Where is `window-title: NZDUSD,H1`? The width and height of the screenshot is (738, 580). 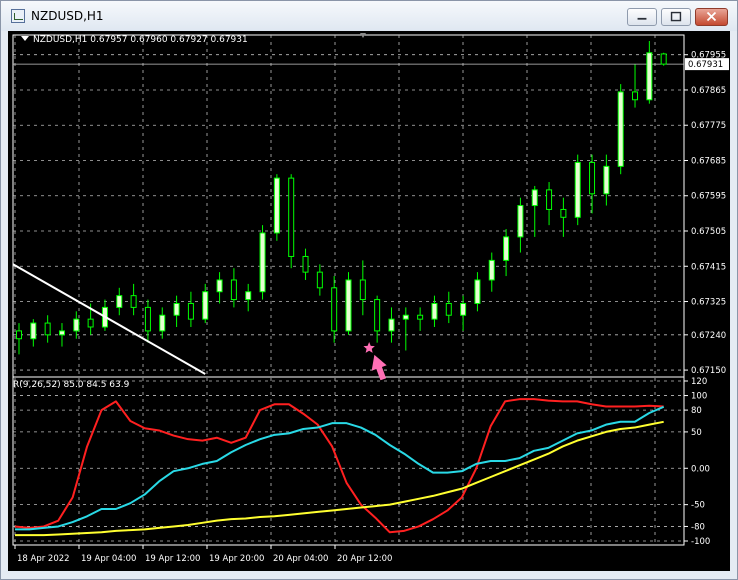 window-title: NZDUSD,H1 is located at coordinates (67, 16).